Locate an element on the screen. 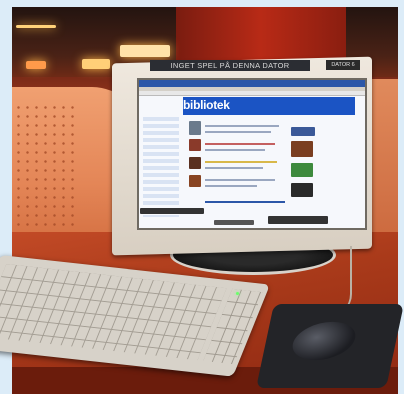  shelf-light is located at coordinates (145, 51).